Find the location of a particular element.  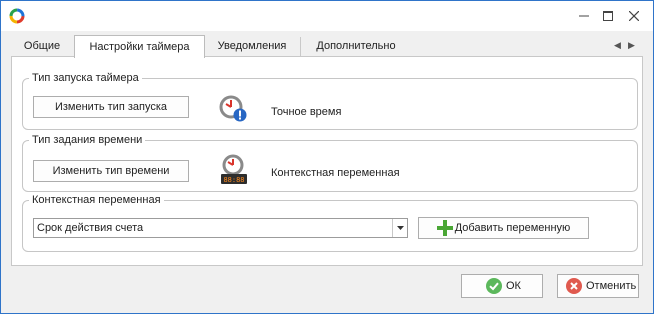

check-icon is located at coordinates (494, 286).